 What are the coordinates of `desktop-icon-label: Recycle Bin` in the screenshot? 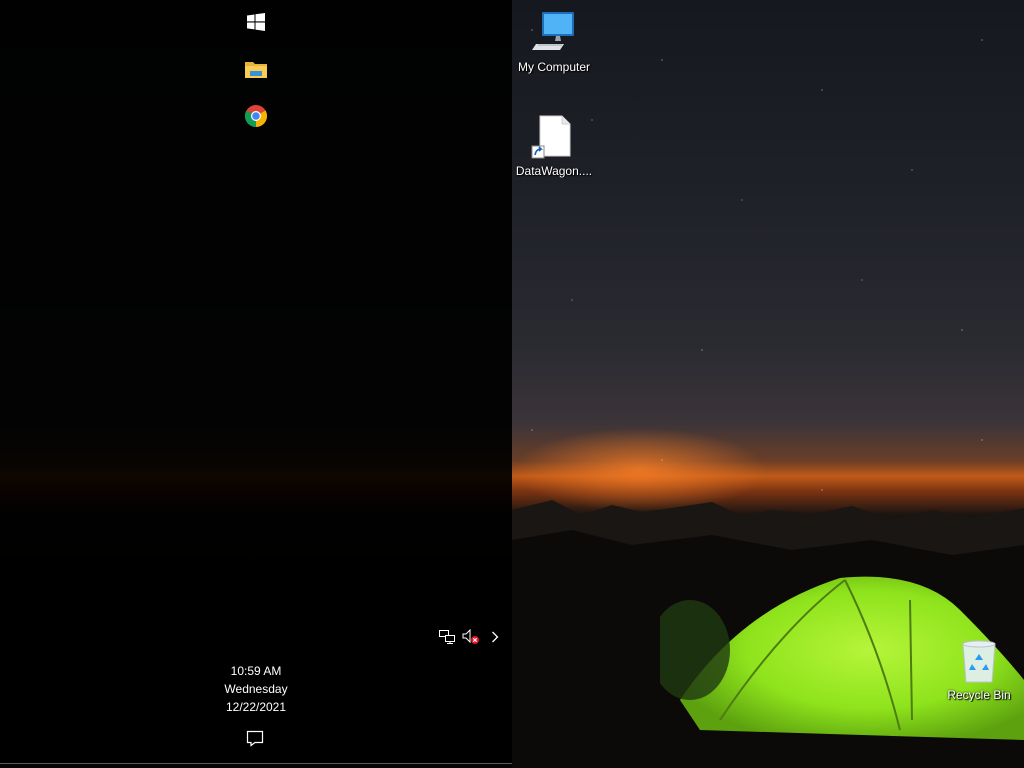 It's located at (979, 695).